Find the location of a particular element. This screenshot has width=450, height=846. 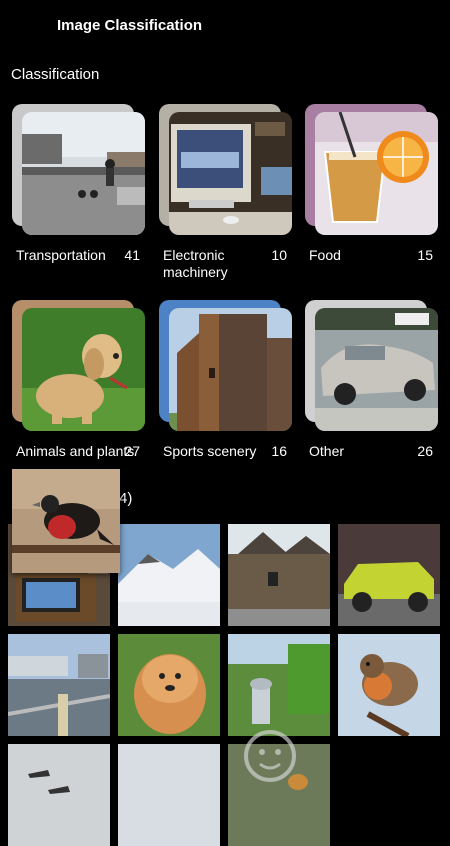

album-count: 26 is located at coordinates (425, 451).